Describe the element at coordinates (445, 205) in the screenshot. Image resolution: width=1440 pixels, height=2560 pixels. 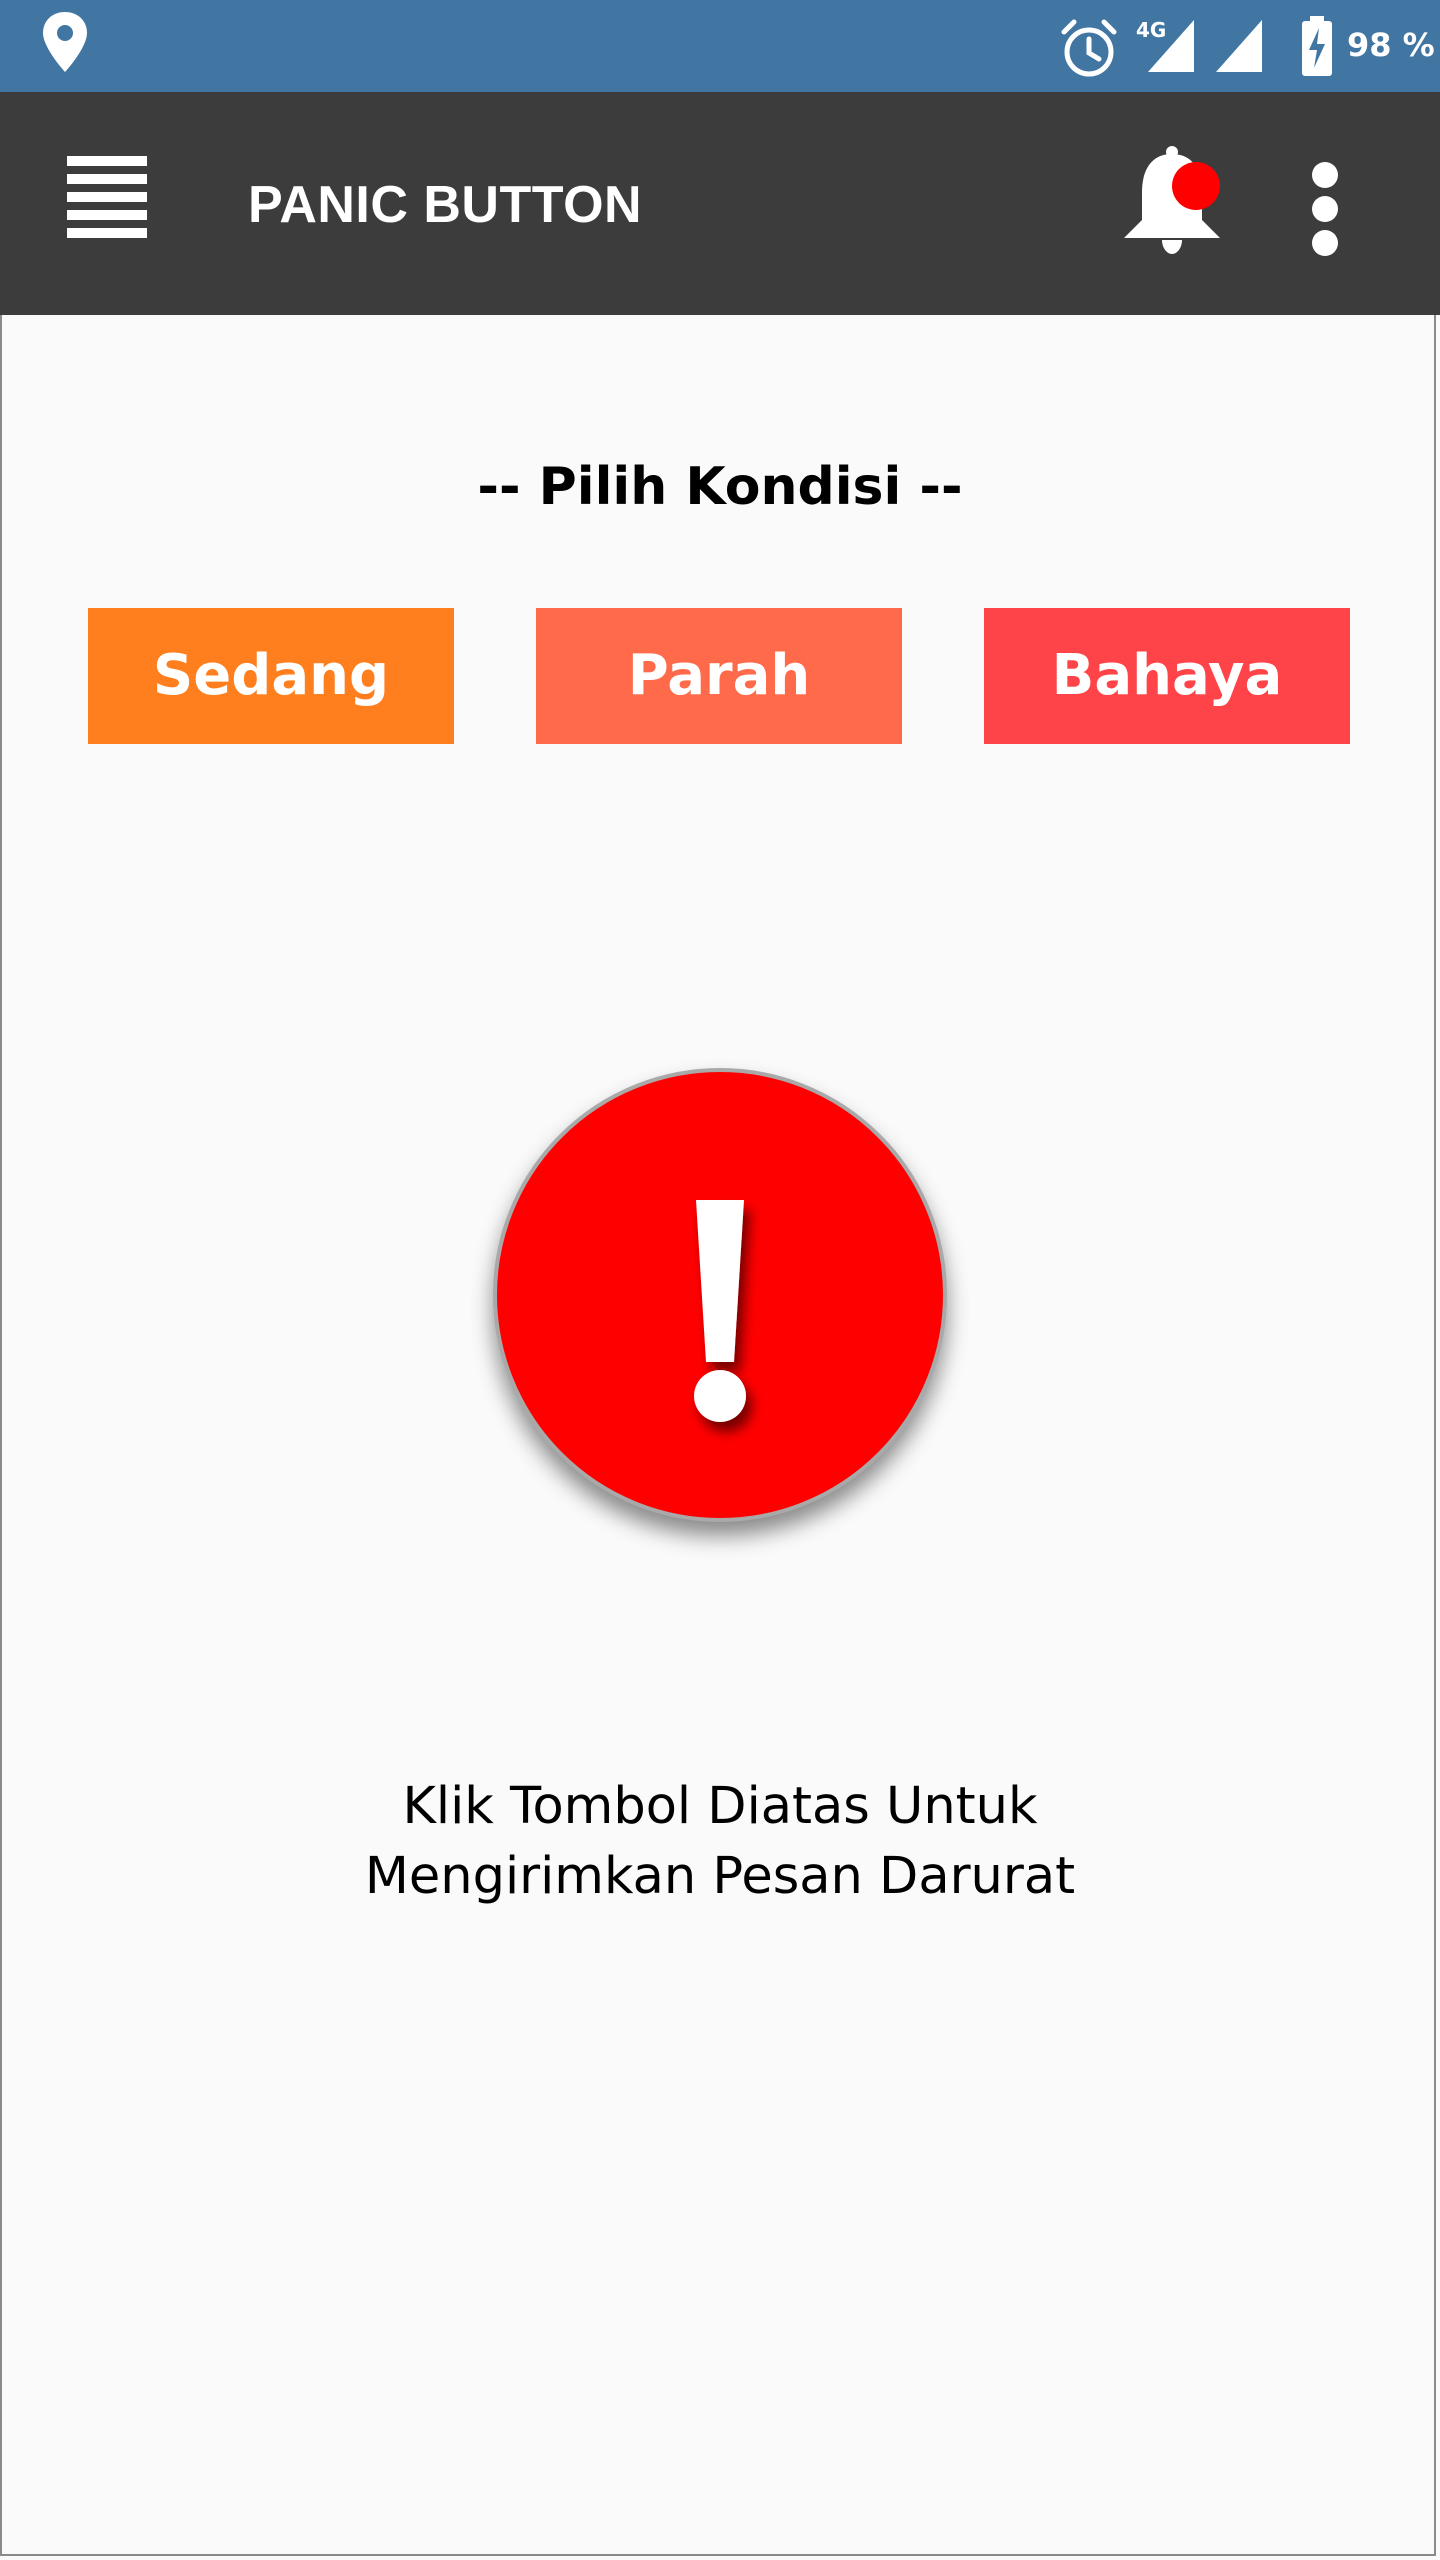
I see `app-title: PANIC BUTTON` at that location.